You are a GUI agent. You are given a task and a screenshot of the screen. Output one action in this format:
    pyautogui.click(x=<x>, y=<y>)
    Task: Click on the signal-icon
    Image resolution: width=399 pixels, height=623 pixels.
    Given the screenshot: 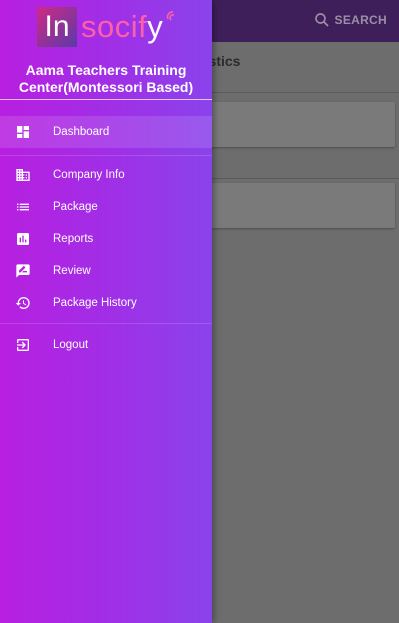 What is the action you would take?
    pyautogui.click(x=170, y=16)
    